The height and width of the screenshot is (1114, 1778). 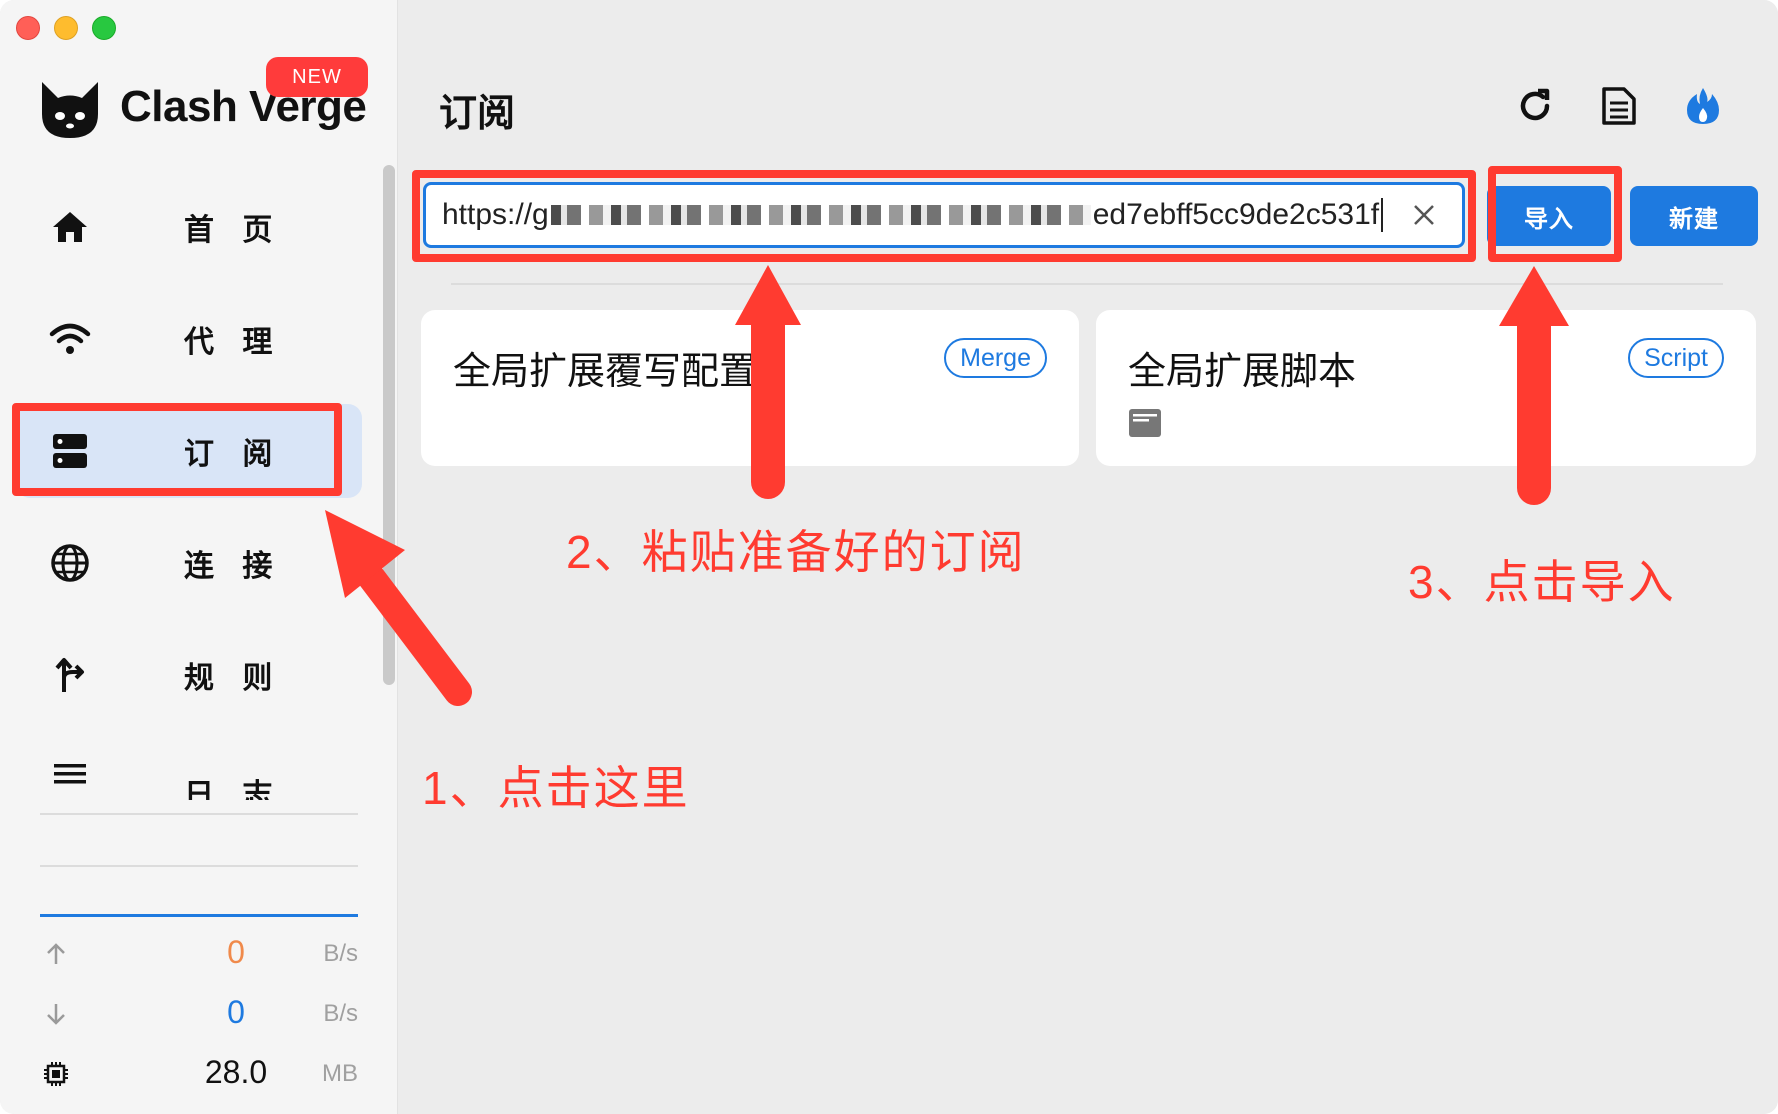 I want to click on memory-usage: 28.0 MB, so click(x=199, y=1074).